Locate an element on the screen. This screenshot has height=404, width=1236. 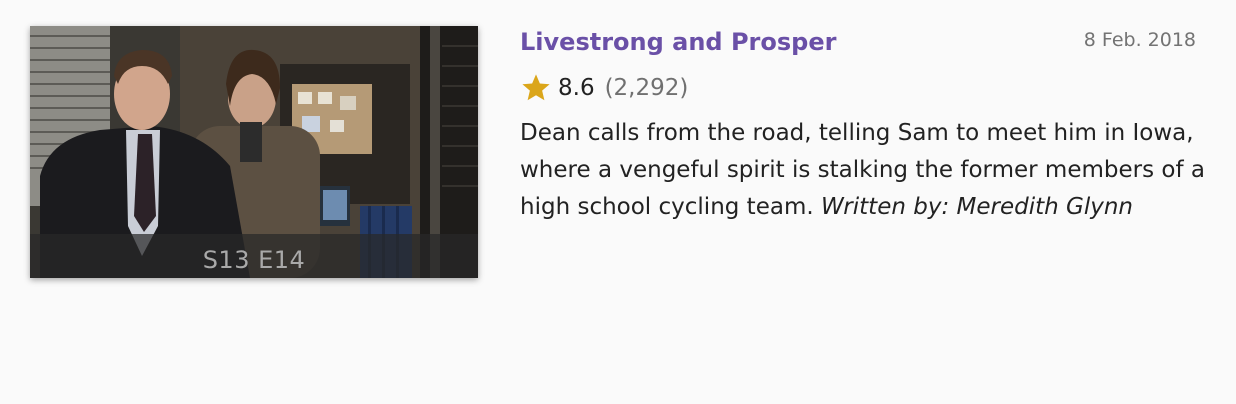
season-episode-label: S13 E14 is located at coordinates (254, 260).